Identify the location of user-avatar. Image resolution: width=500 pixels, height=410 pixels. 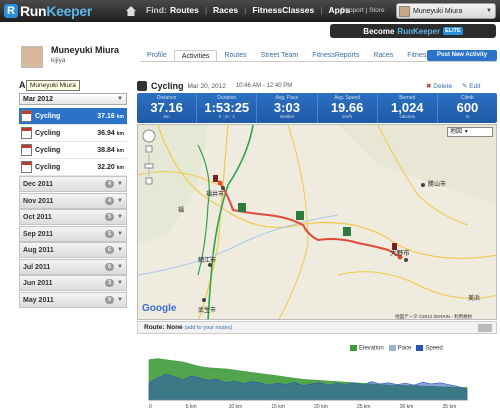
(404, 11).